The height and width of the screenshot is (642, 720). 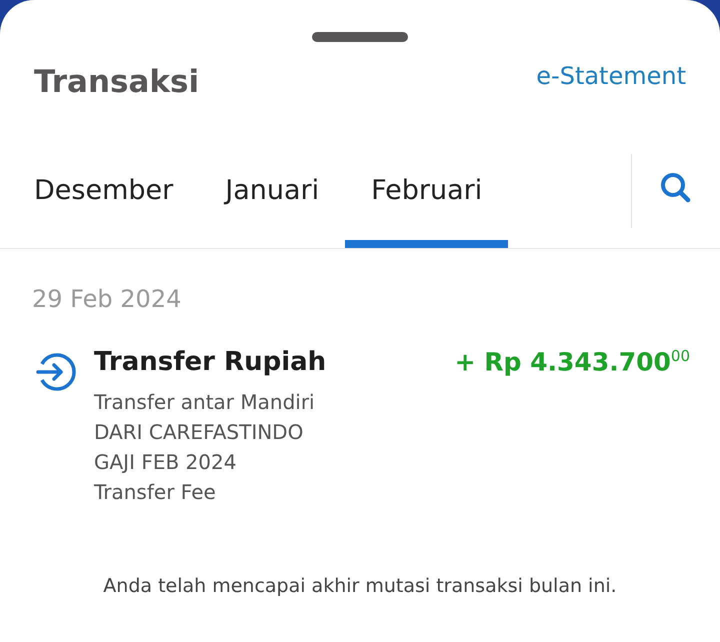 What do you see at coordinates (272, 194) in the screenshot?
I see `month-tab: Januari` at bounding box center [272, 194].